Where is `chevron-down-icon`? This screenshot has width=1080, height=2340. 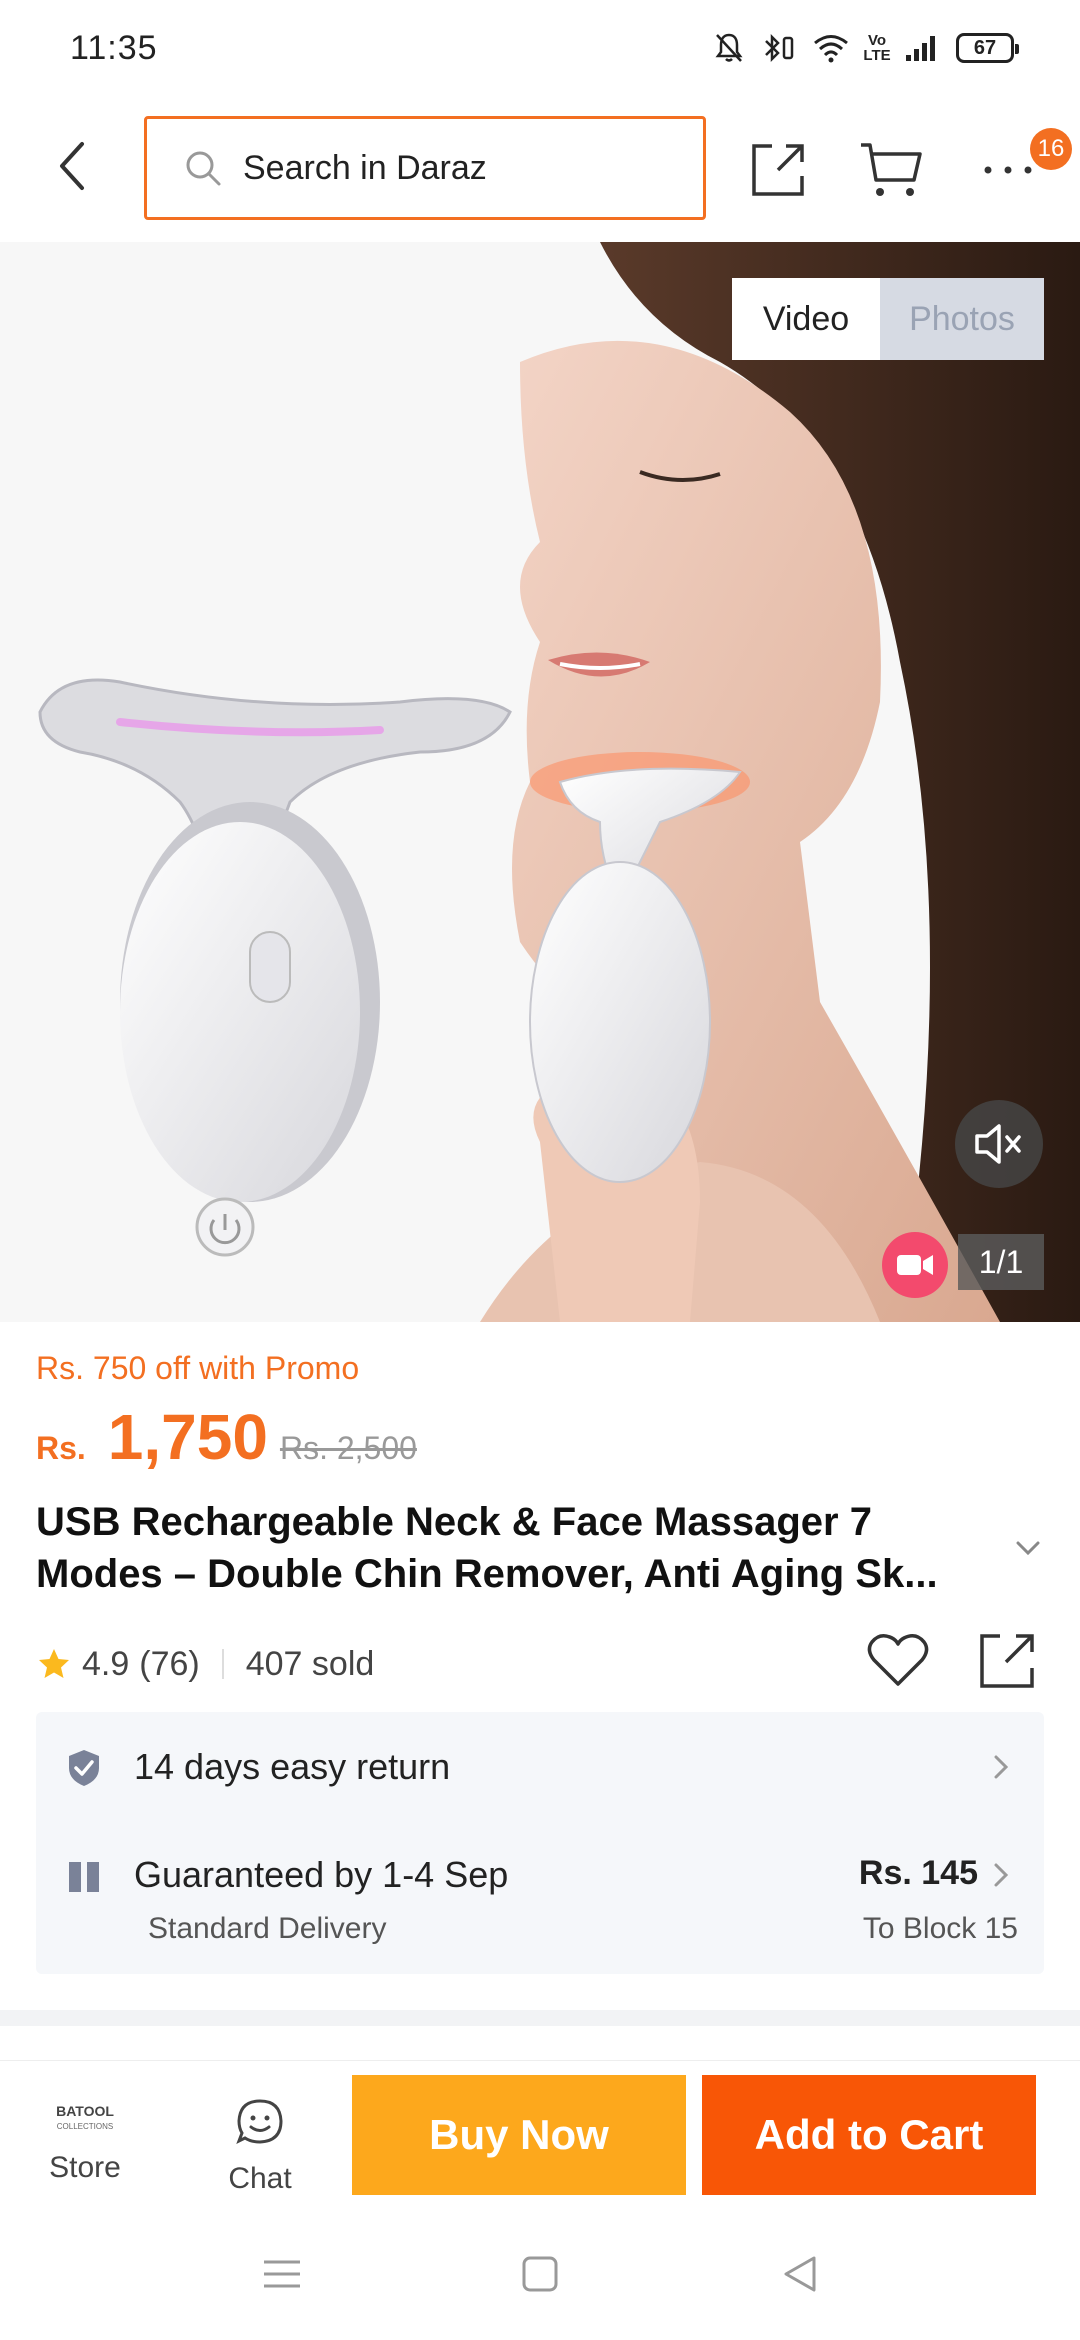
chevron-down-icon is located at coordinates (1028, 1548).